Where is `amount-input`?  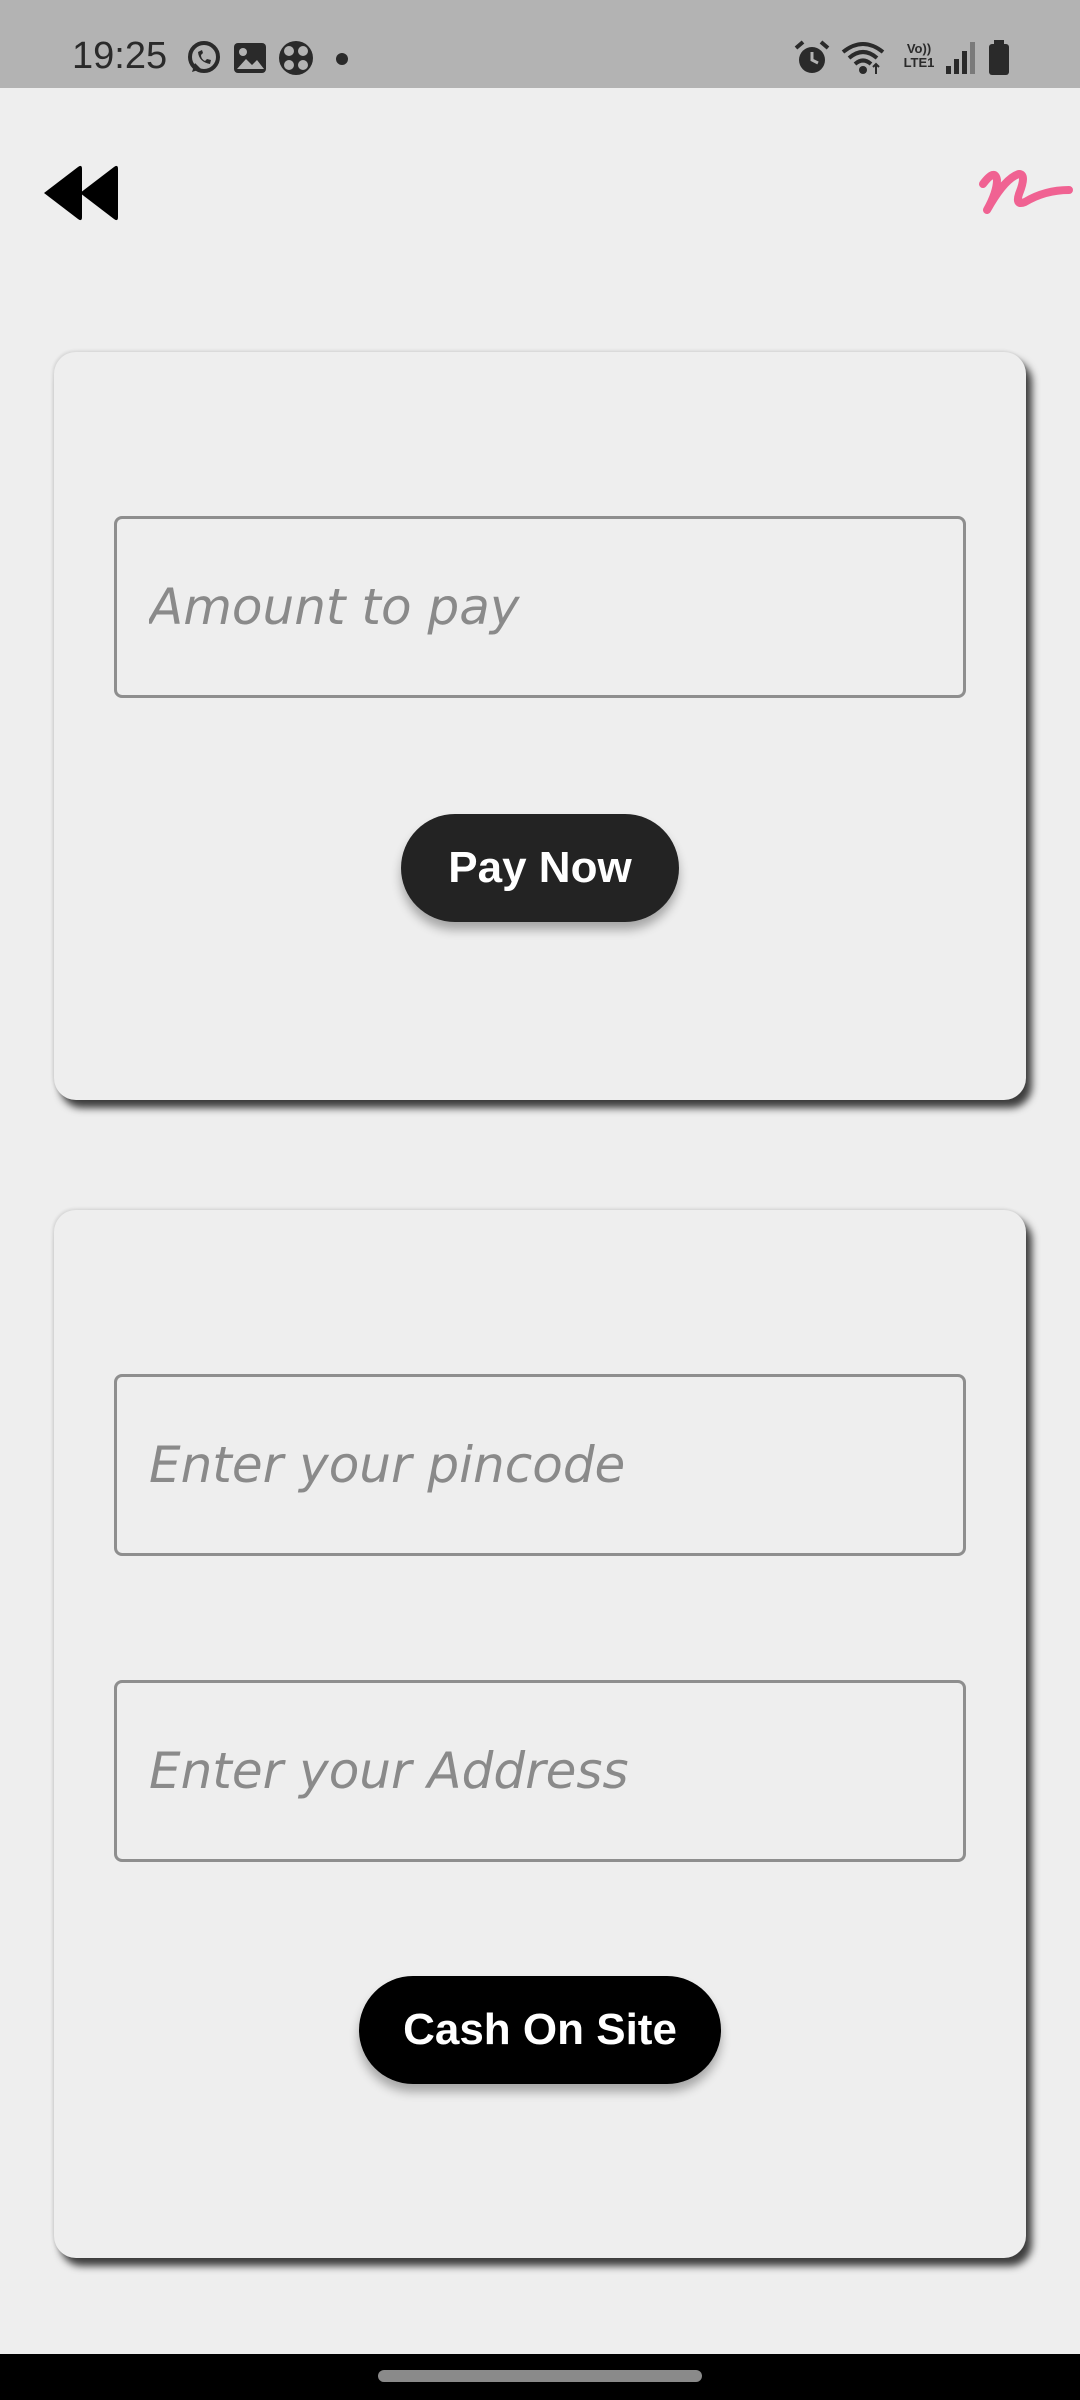 amount-input is located at coordinates (540, 607).